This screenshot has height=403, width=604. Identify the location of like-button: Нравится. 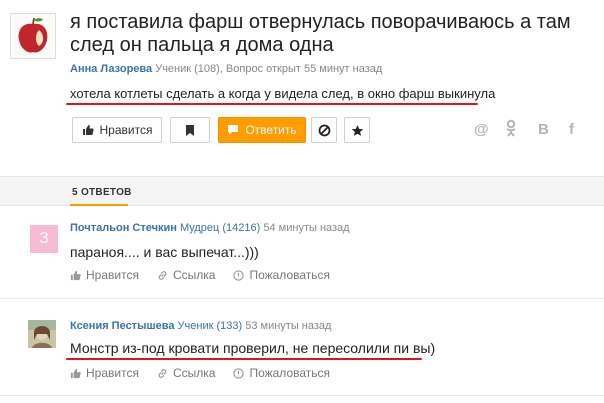
(117, 130).